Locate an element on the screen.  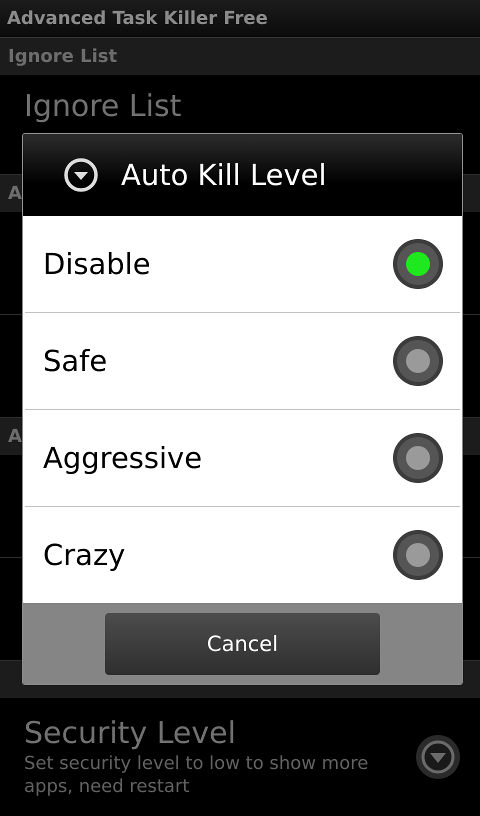
option-label: Safe is located at coordinates (75, 361).